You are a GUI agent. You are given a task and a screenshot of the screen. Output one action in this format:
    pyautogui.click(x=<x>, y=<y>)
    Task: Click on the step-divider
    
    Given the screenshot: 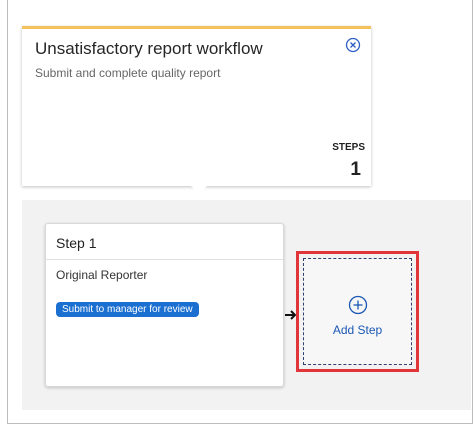 What is the action you would take?
    pyautogui.click(x=164, y=259)
    